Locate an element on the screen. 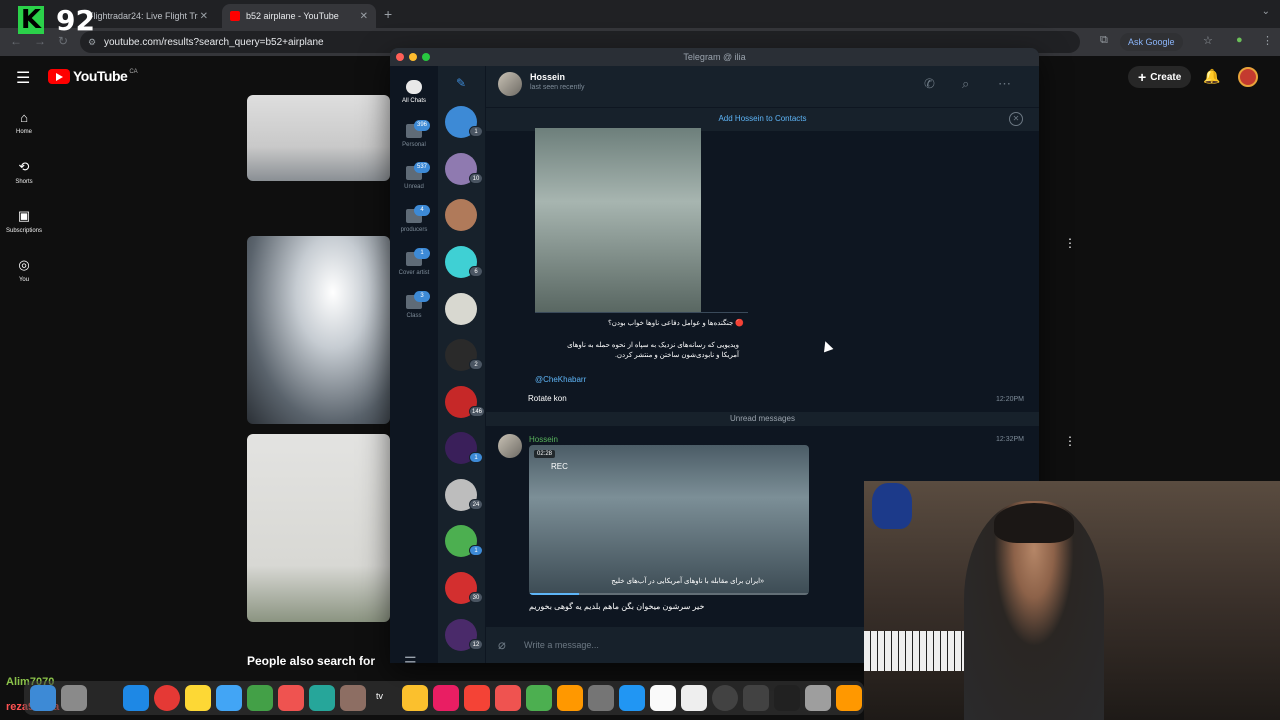 Image resolution: width=1280 pixels, height=720 pixels. chat-avatar: 12 is located at coordinates (464, 635).